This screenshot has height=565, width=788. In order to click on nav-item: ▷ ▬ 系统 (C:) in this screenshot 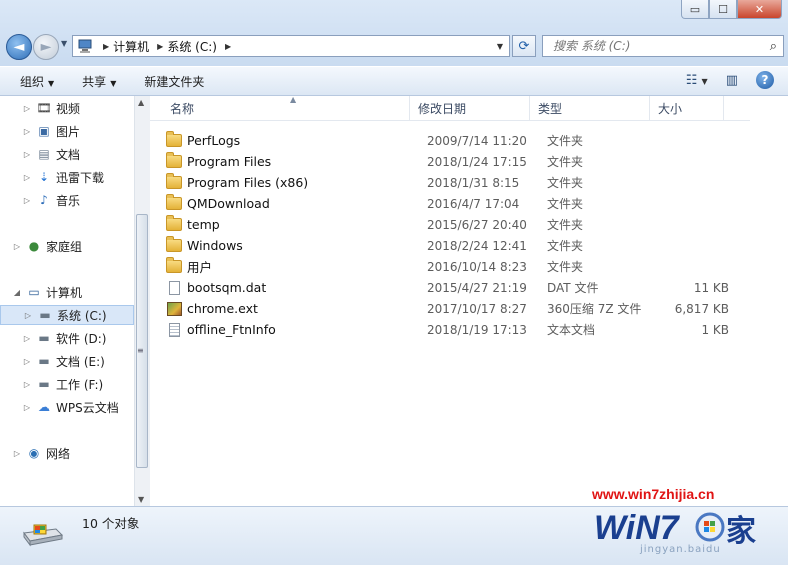, I will do `click(67, 315)`.